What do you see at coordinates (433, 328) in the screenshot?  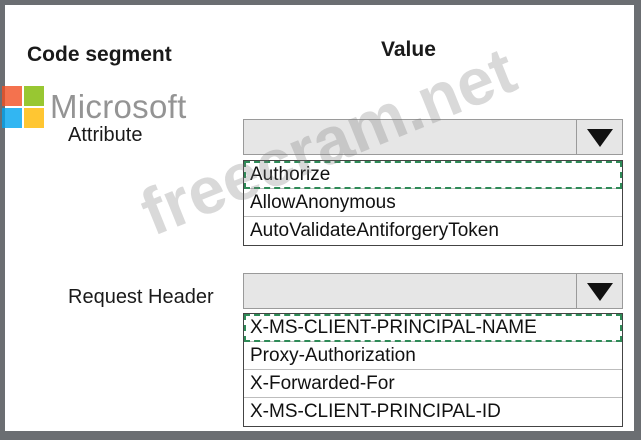 I see `request-header-option-principal-name: X-MS-CLIENT-PRINCIPAL-NAME` at bounding box center [433, 328].